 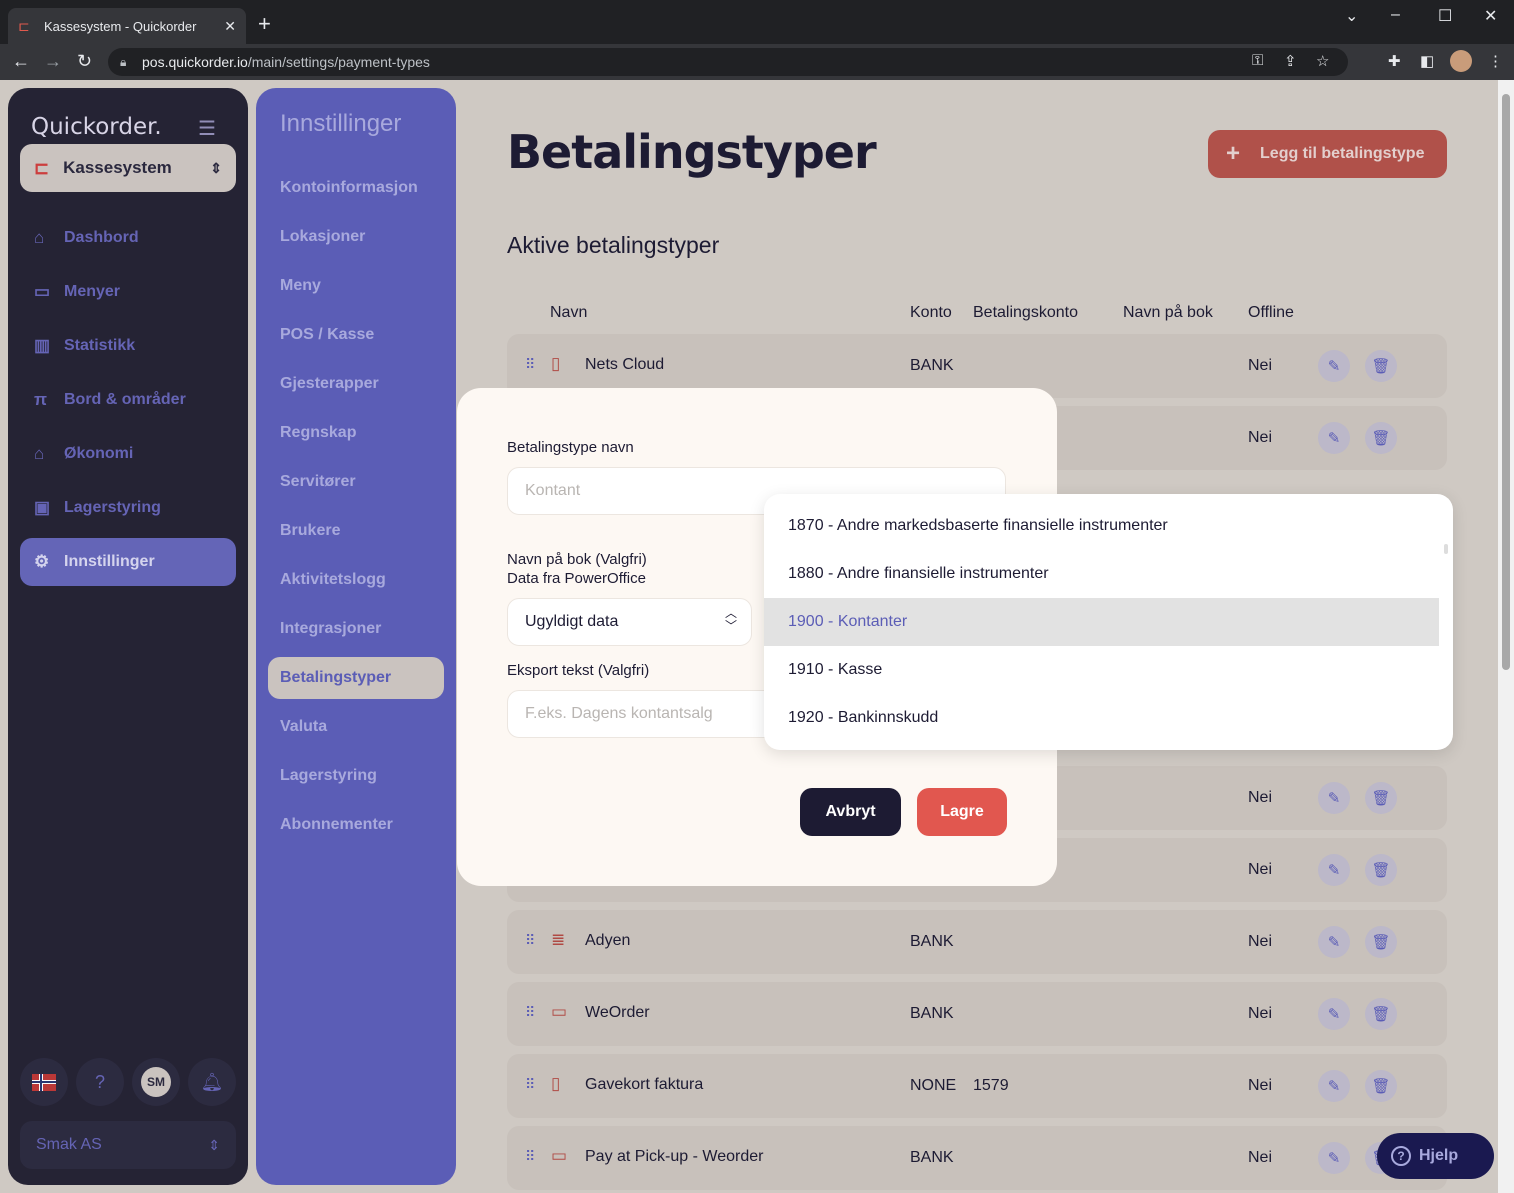 What do you see at coordinates (42, 507) in the screenshot?
I see `archive-icon: ▣` at bounding box center [42, 507].